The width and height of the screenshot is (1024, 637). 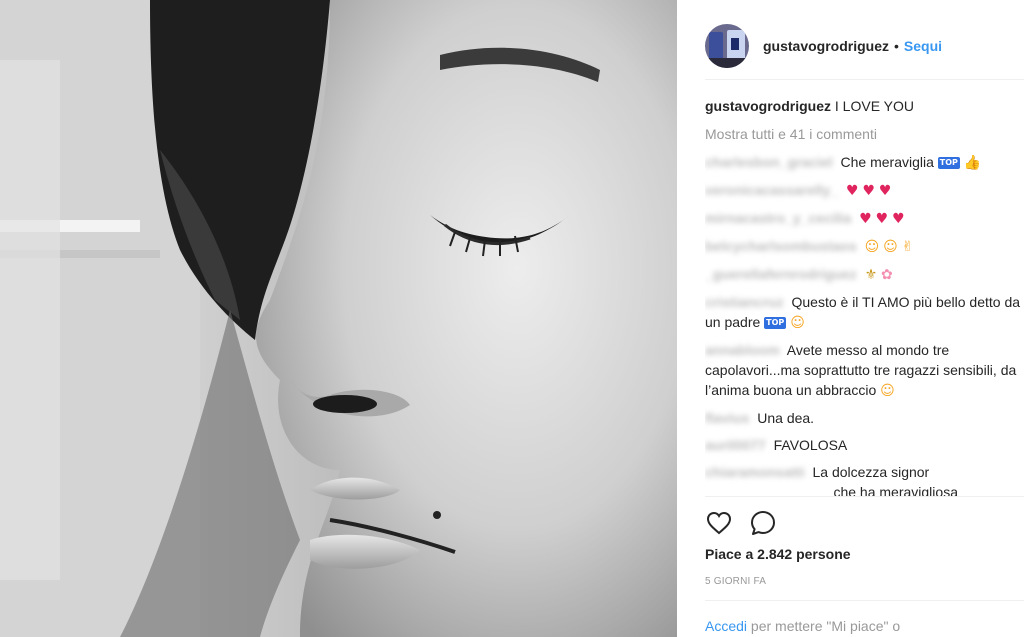 What do you see at coordinates (824, 626) in the screenshot?
I see `login-prompt-text: per mettere "Mi piace" o` at bounding box center [824, 626].